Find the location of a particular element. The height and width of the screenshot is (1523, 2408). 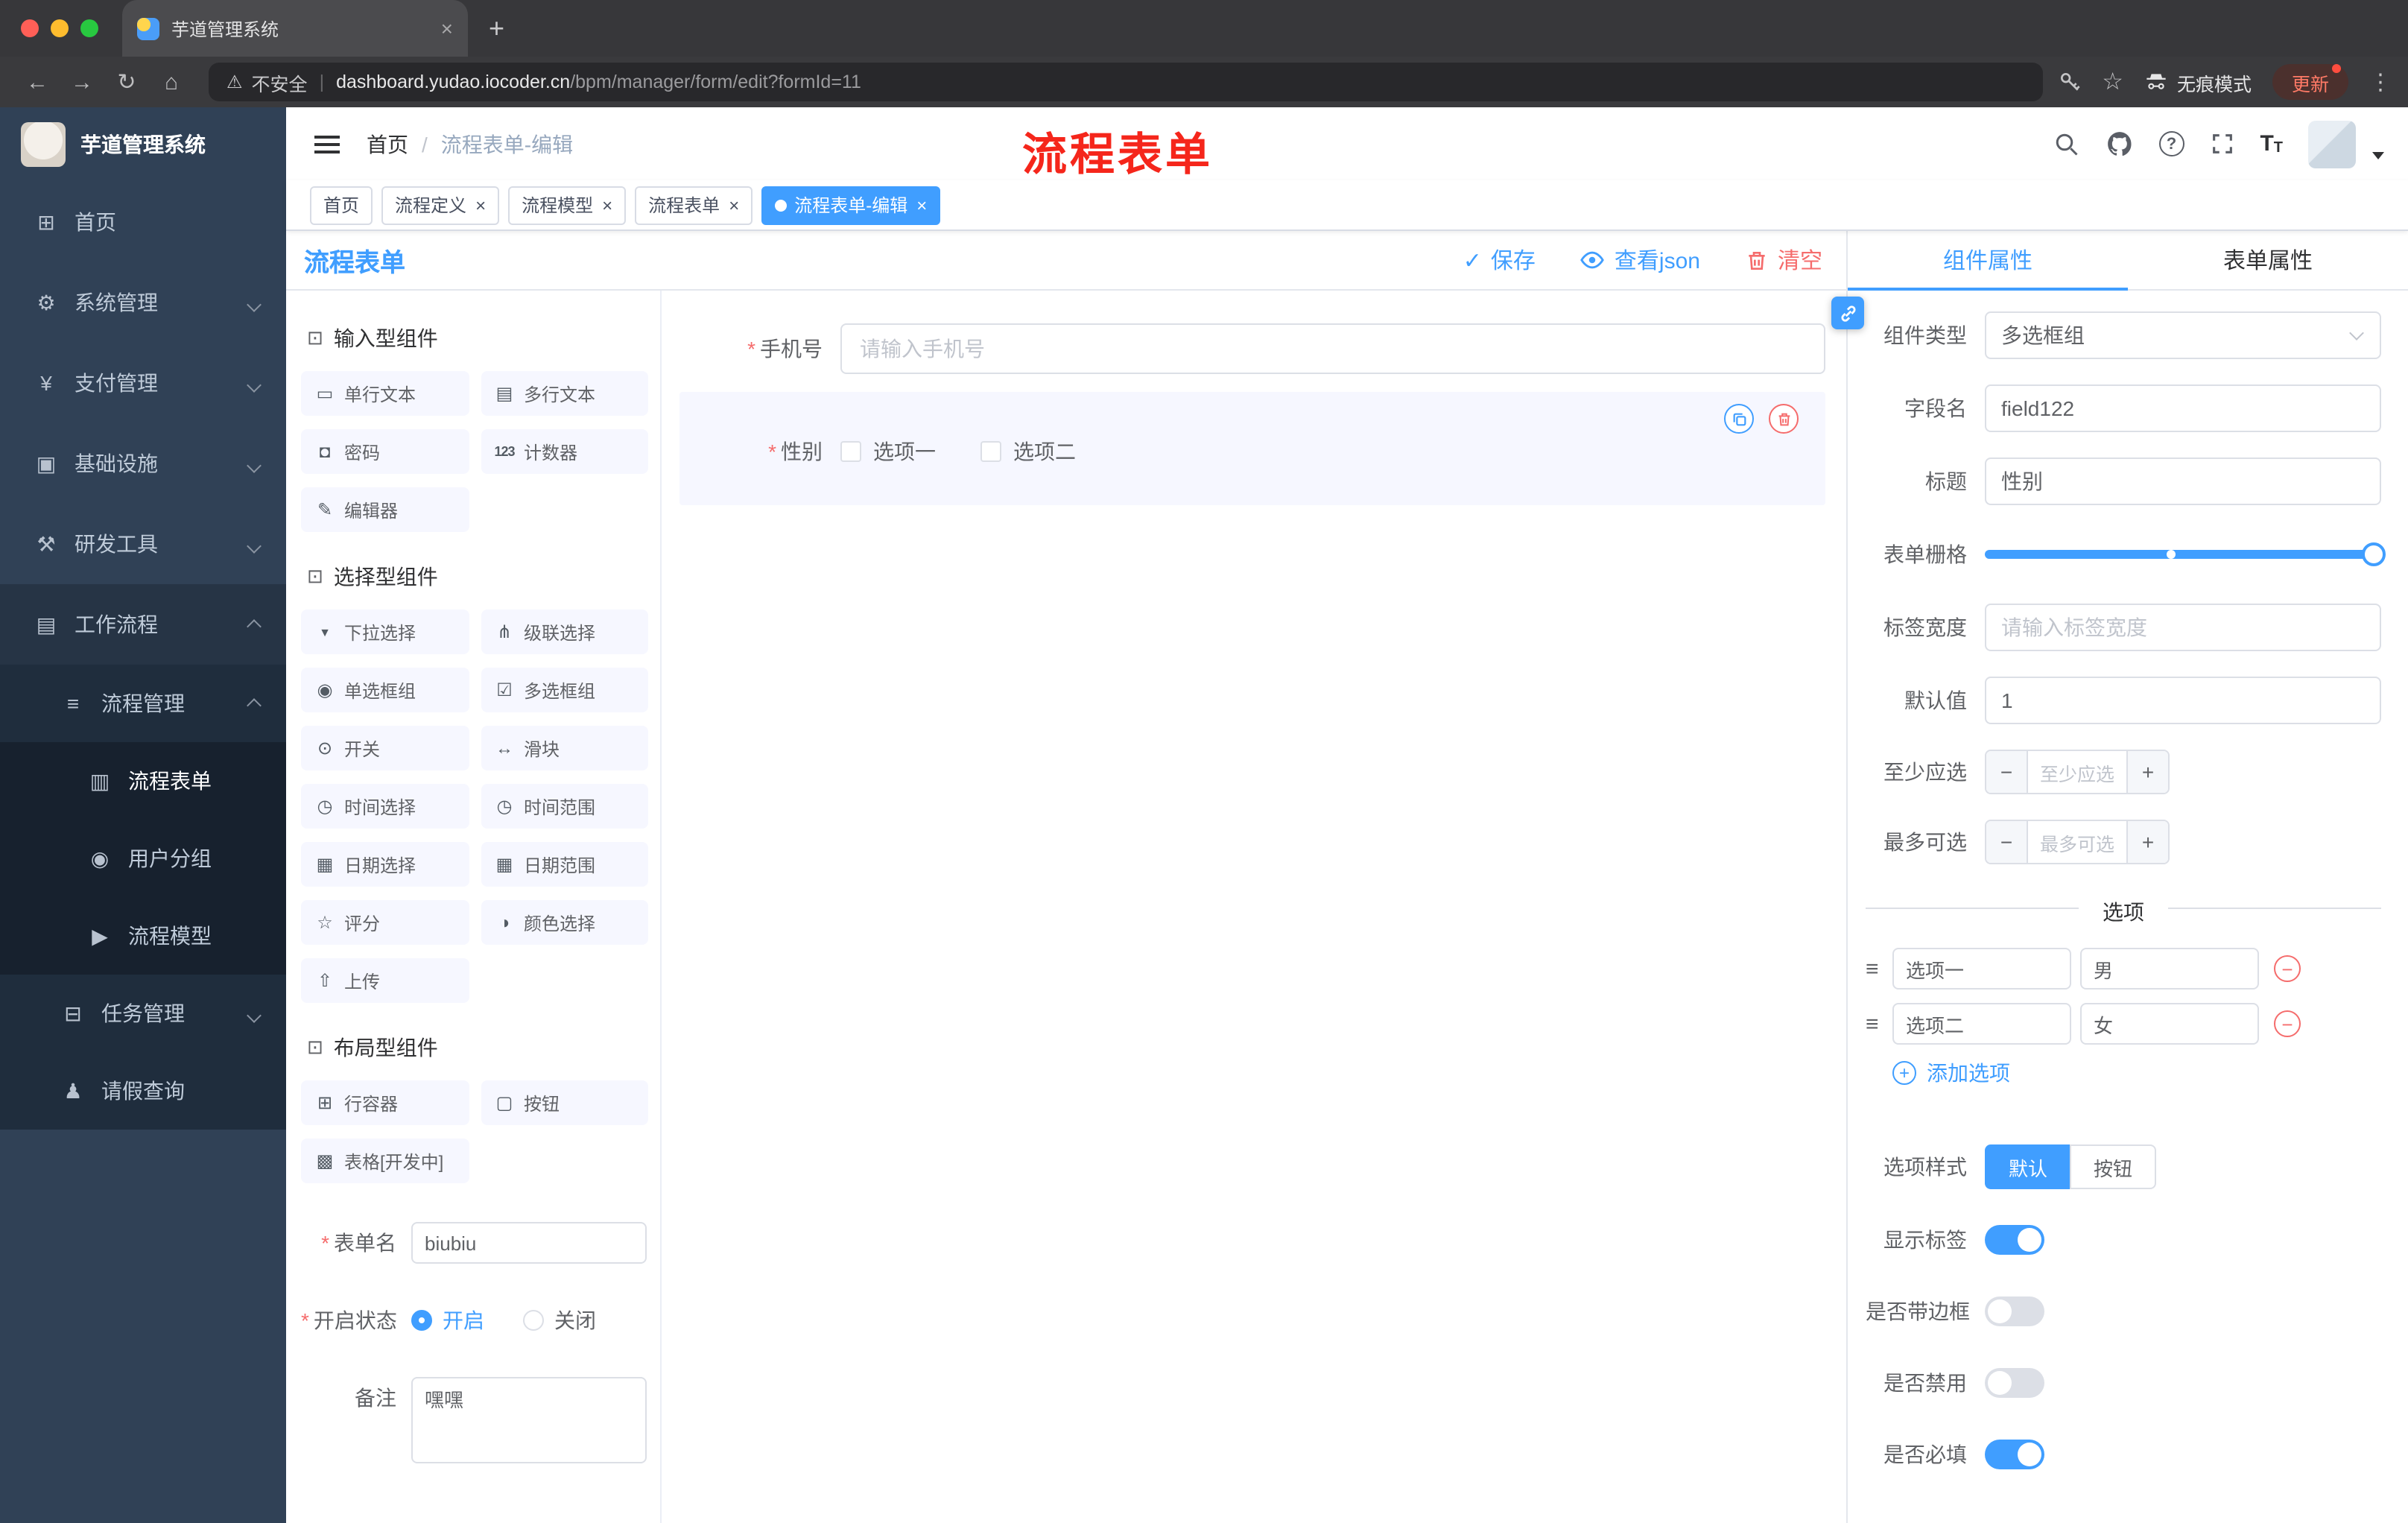

github-icon is located at coordinates (2119, 144).